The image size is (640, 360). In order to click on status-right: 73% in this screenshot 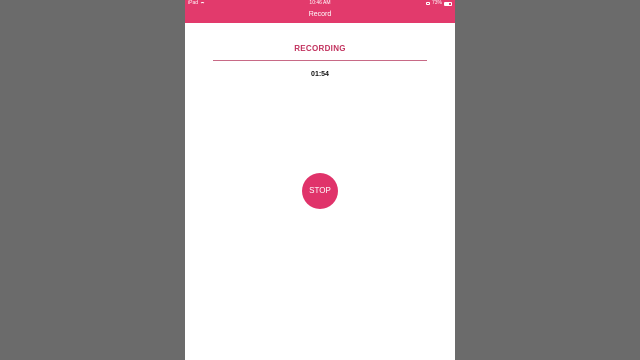, I will do `click(438, 3)`.